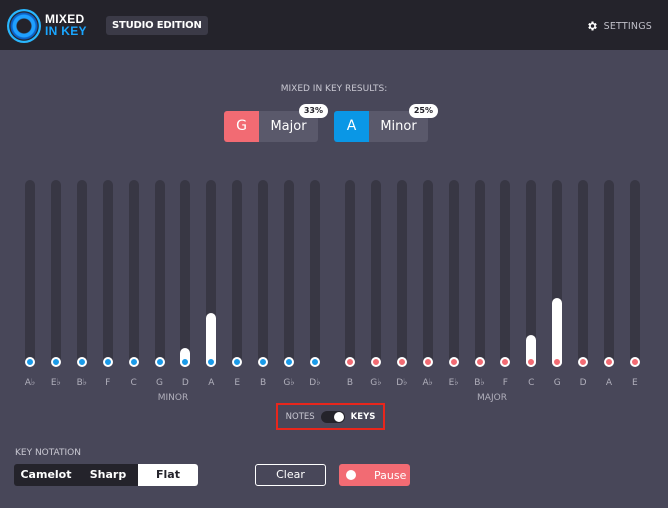 This screenshot has width=668, height=508. Describe the element at coordinates (55, 383) in the screenshot. I see `minor-key-label: E♭` at that location.